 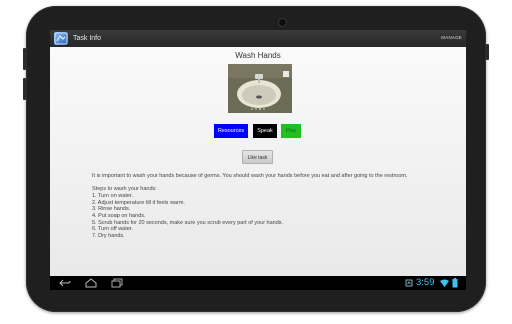 I want to click on like-task-button: Like task, so click(x=257, y=157).